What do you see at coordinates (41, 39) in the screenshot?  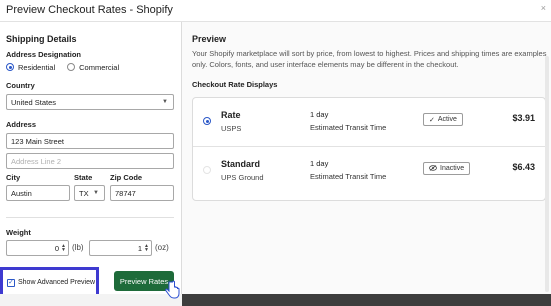 I see `shipping-details-title: Shipping Details` at bounding box center [41, 39].